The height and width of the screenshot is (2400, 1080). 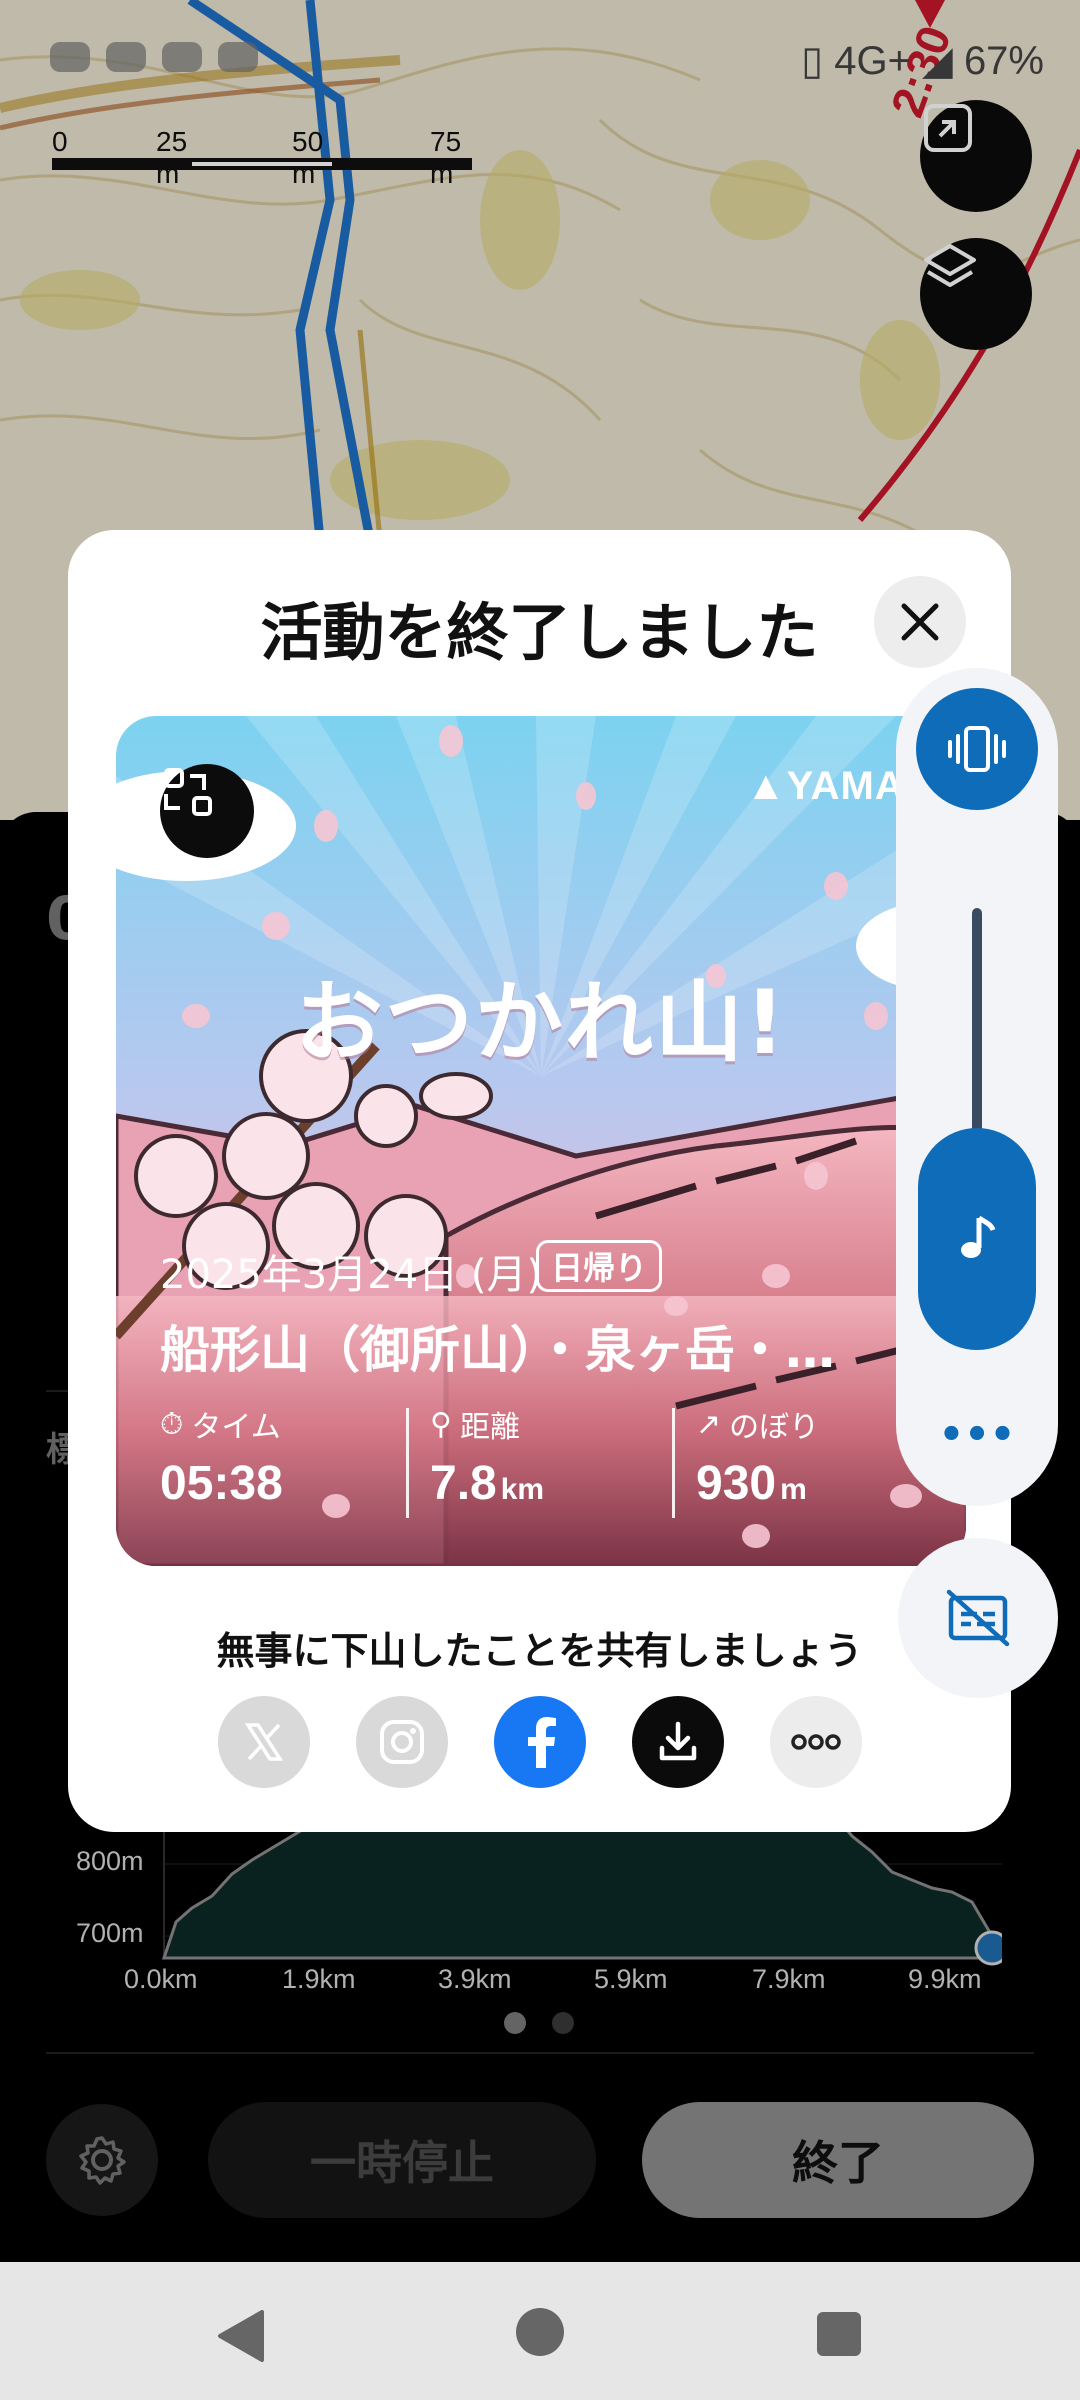 What do you see at coordinates (236, 1427) in the screenshot?
I see `stat-label: タイム` at bounding box center [236, 1427].